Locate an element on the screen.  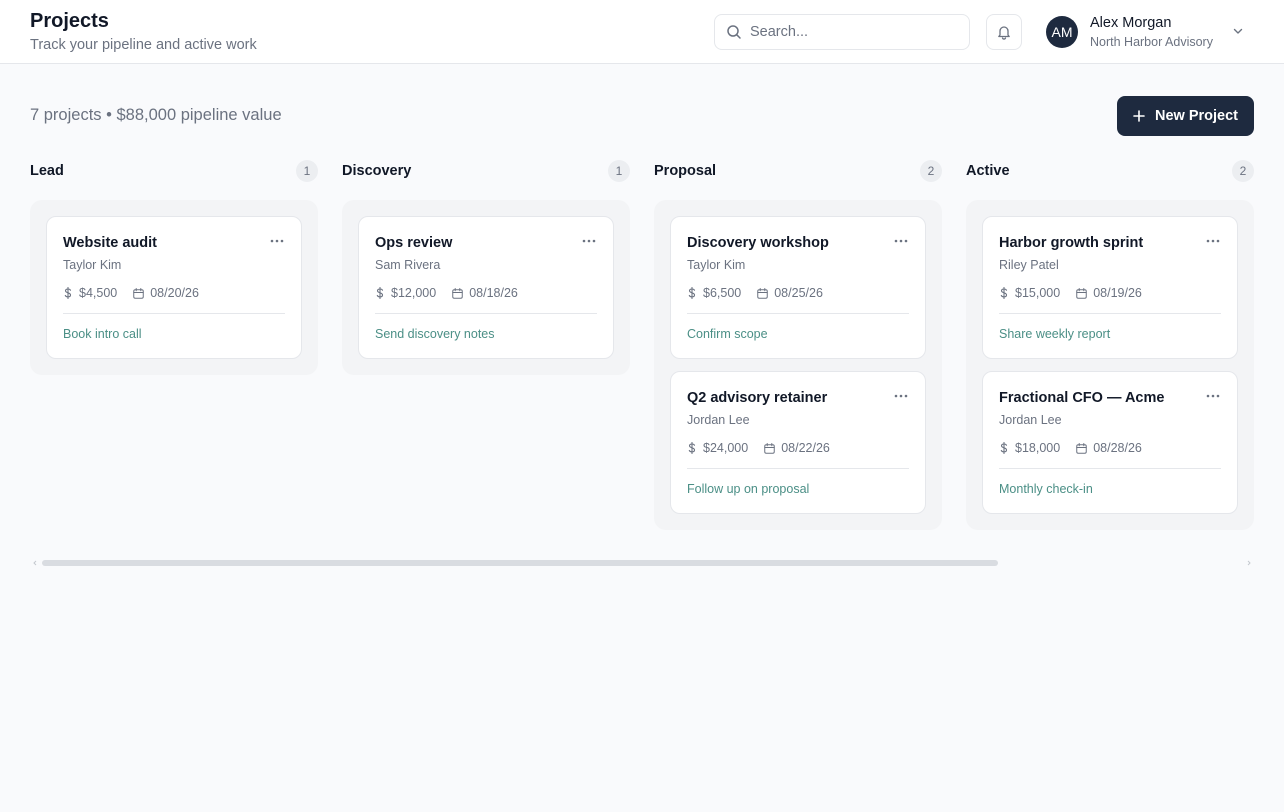
card-date: 08/18/26 is located at coordinates (493, 293).